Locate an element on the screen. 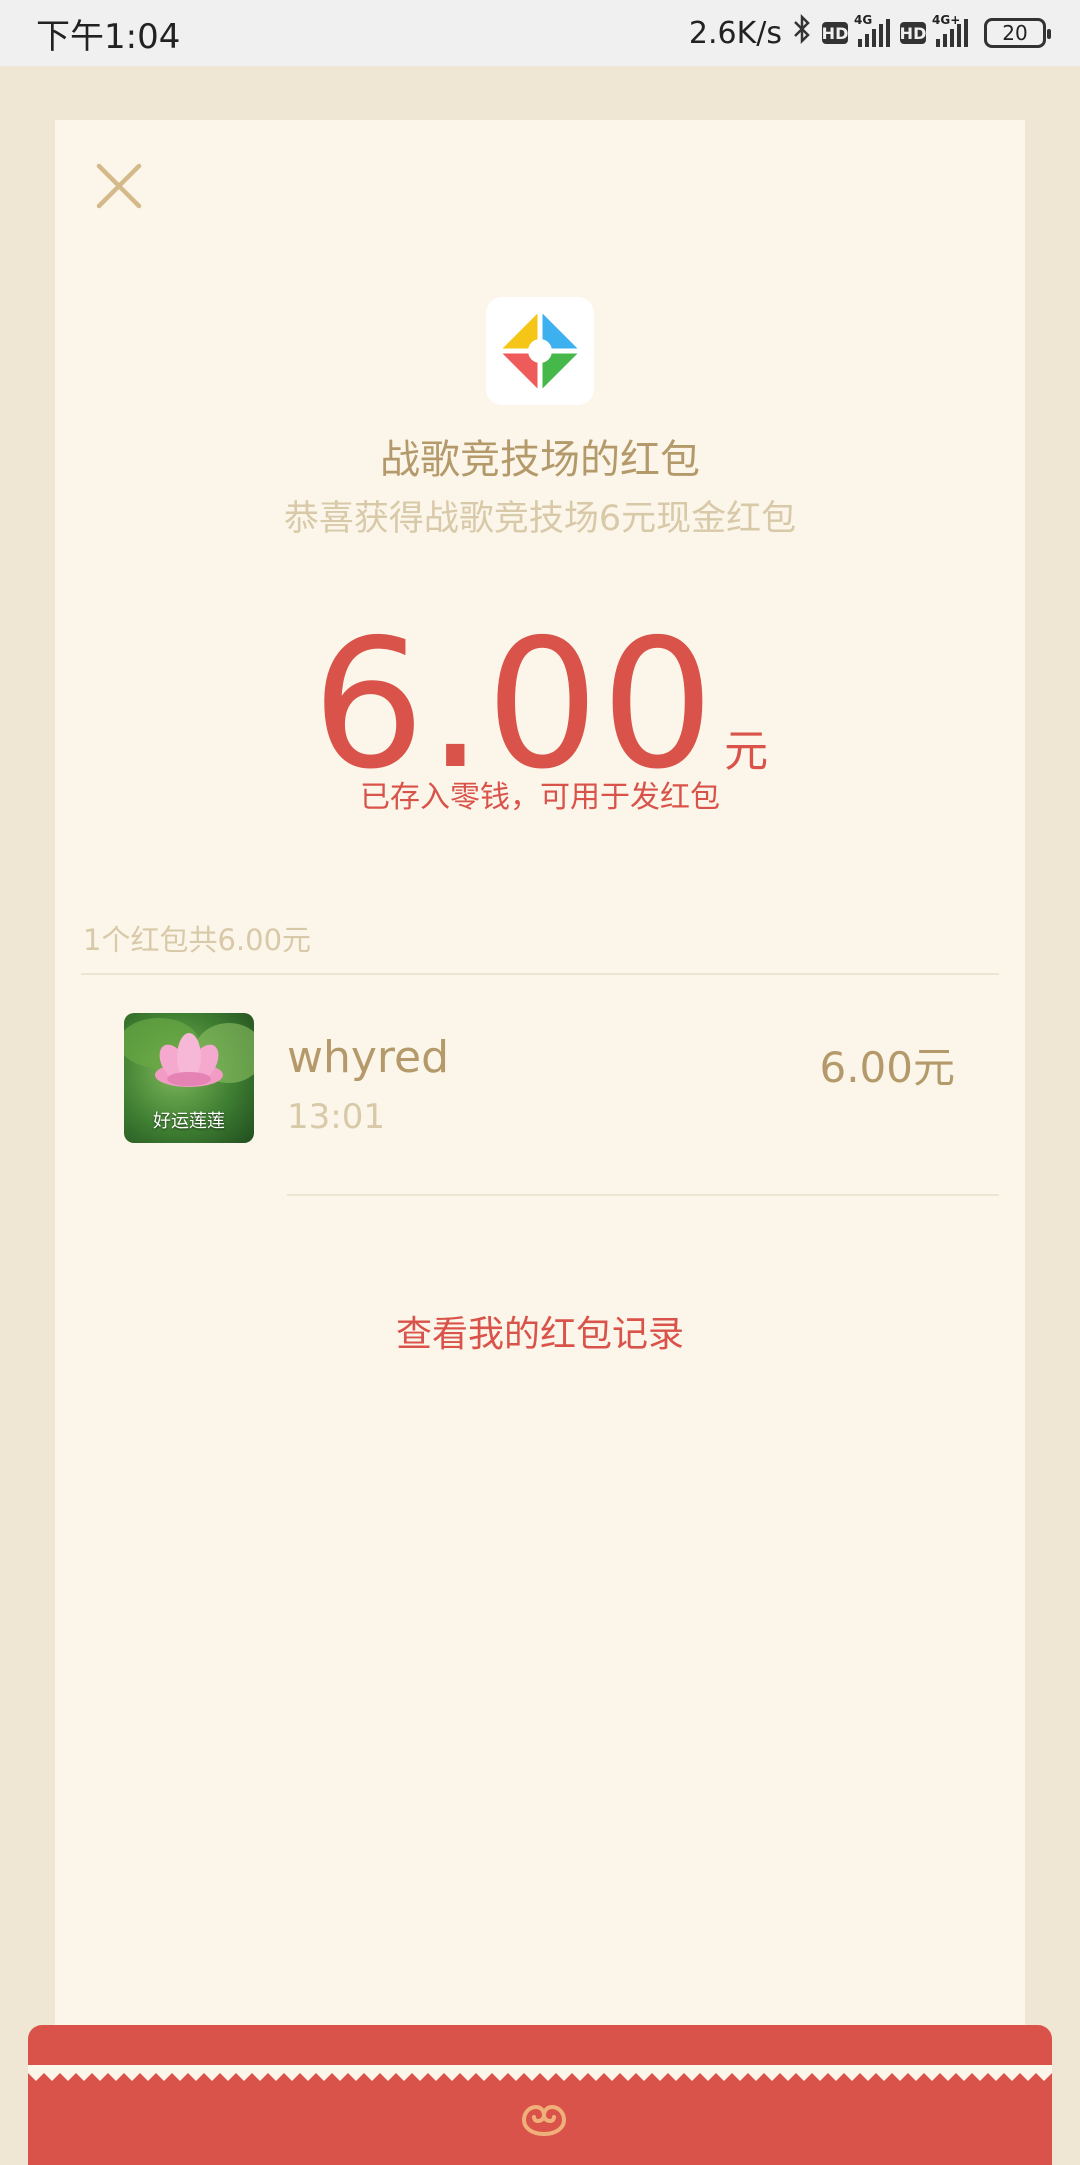 The image size is (1080, 2165). zigzag-edge is located at coordinates (540, 2073).